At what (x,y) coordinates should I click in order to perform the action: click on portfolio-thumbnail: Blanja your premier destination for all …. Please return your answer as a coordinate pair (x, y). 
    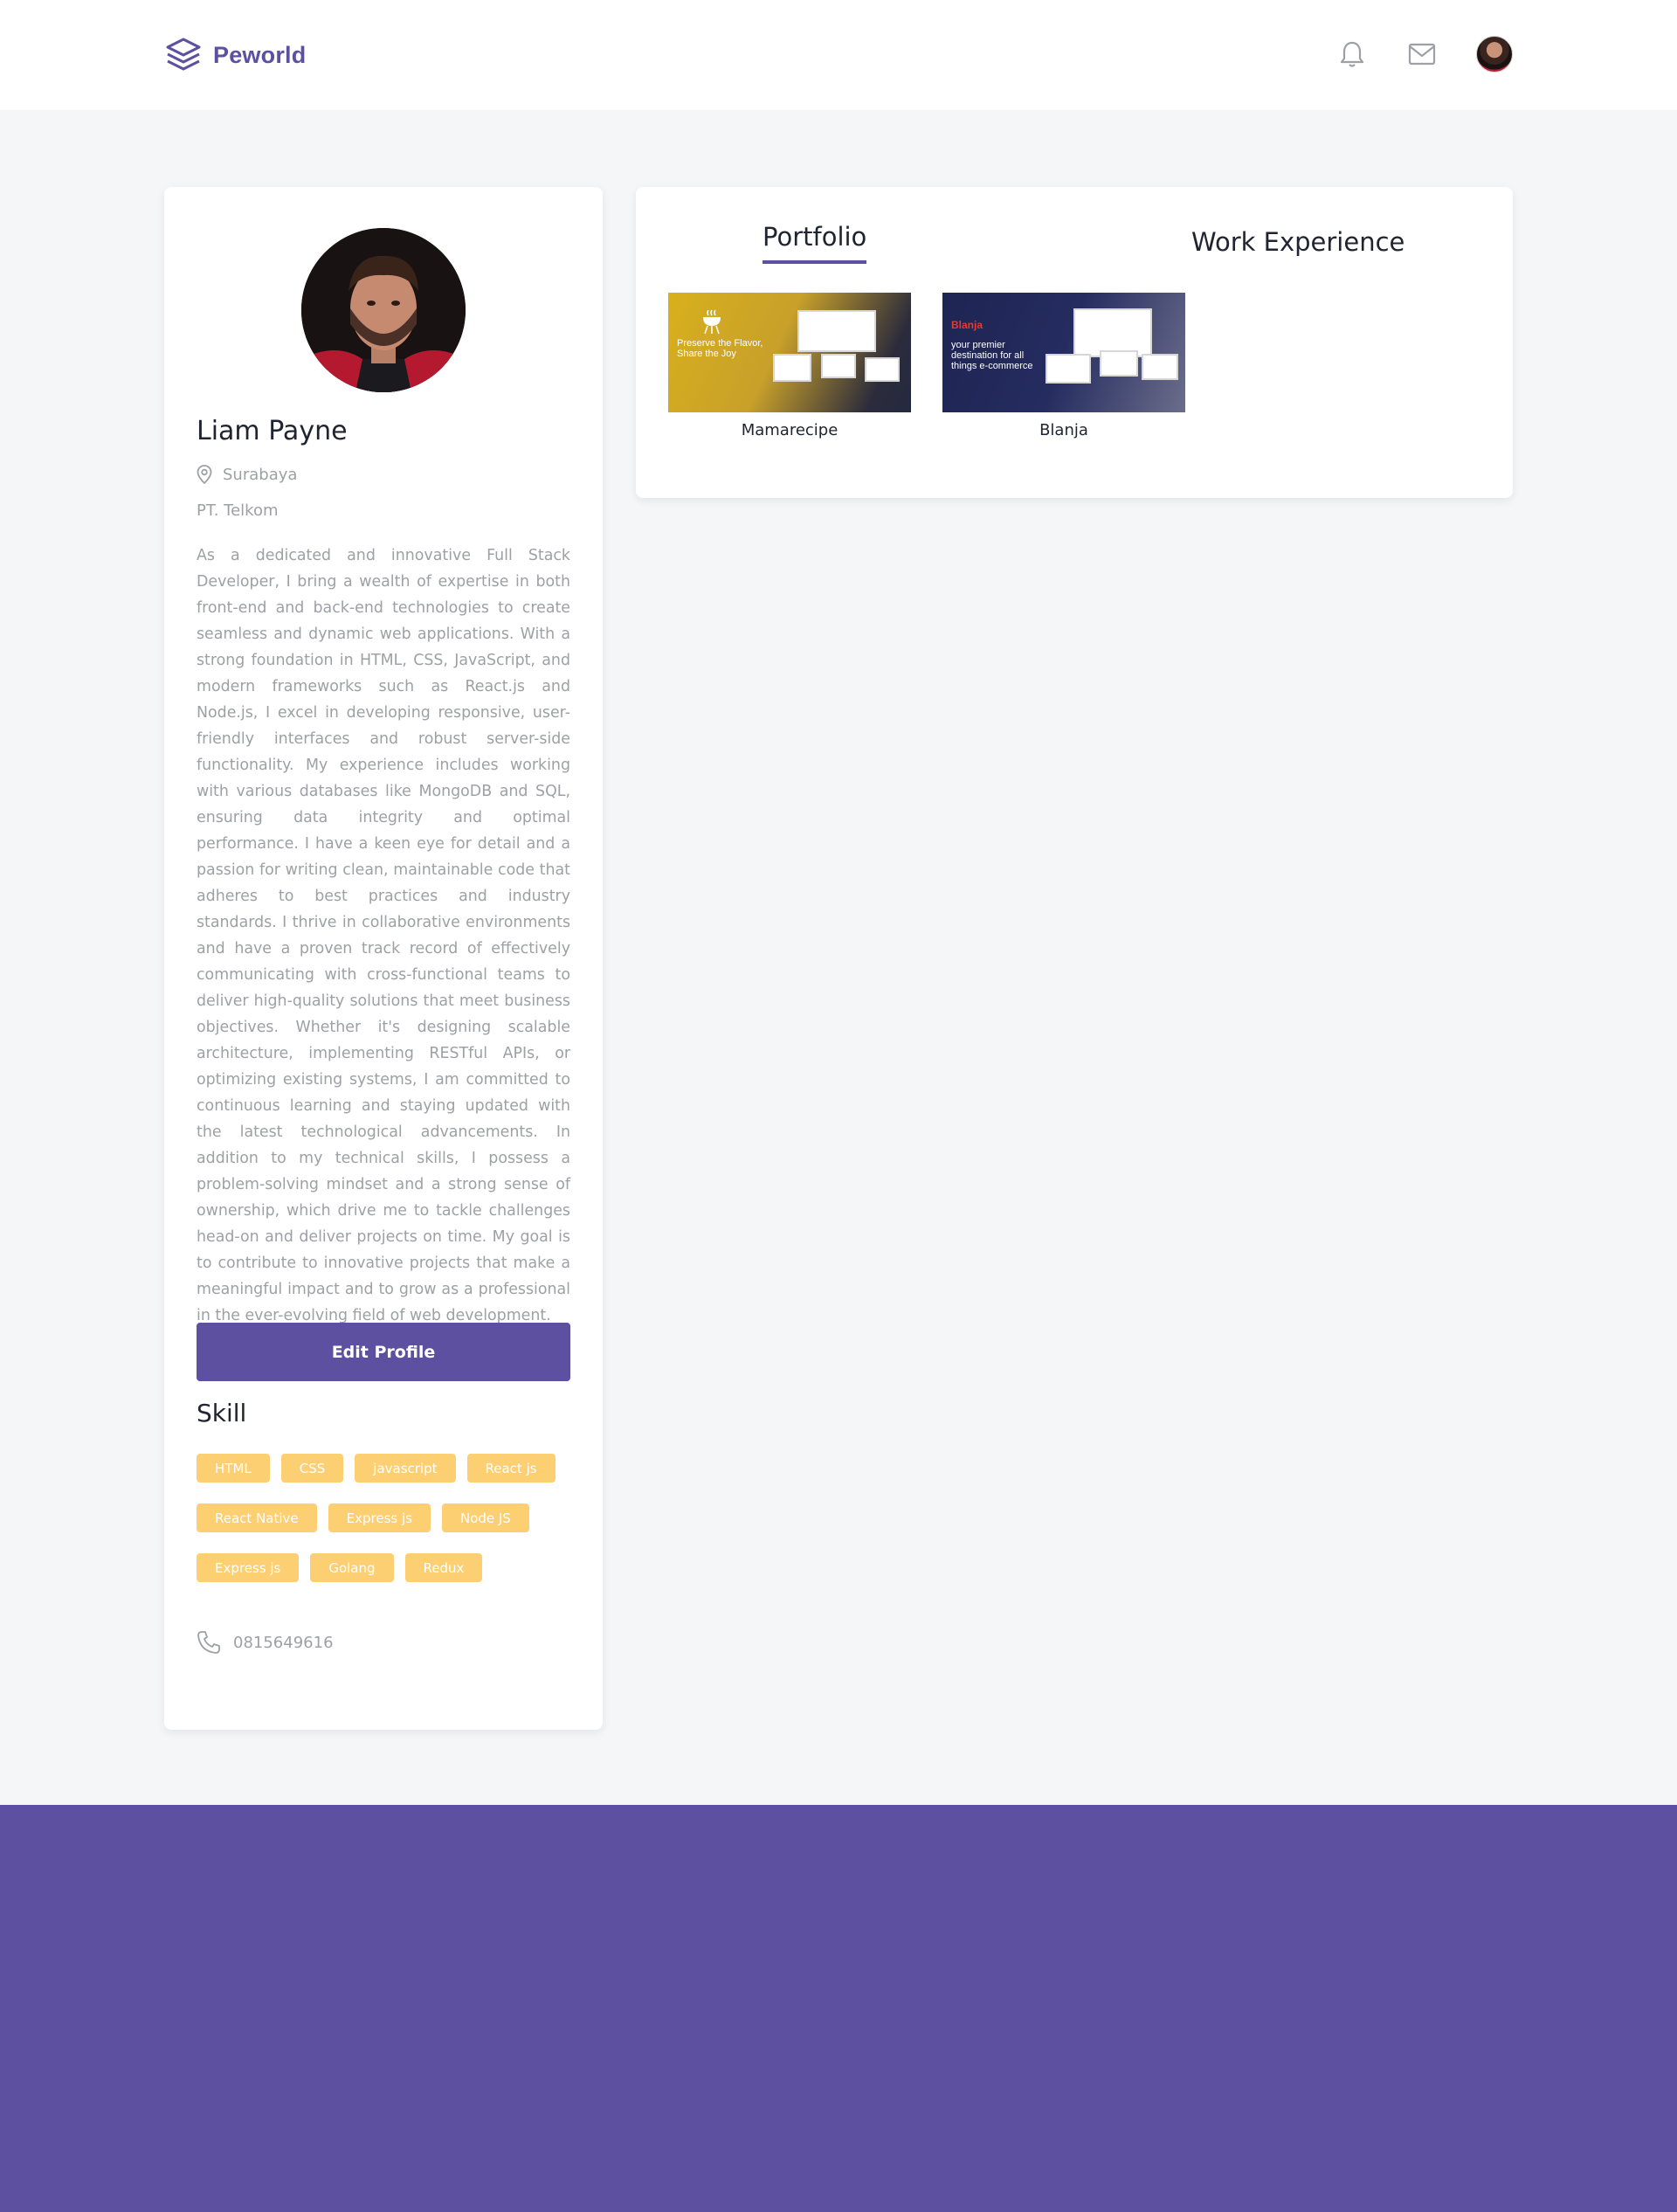
    Looking at the image, I should click on (1063, 352).